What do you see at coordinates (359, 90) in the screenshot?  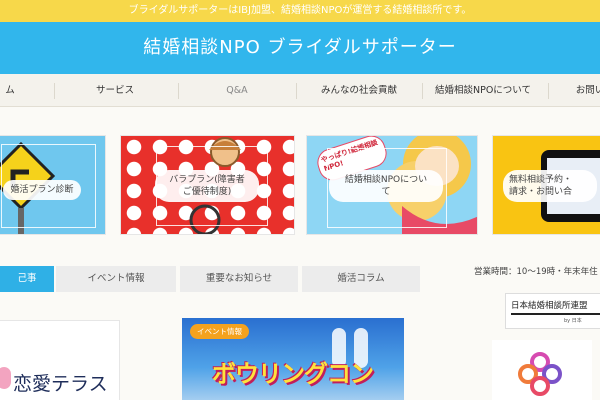 I see `nav-item-social: みんなの社会貢献` at bounding box center [359, 90].